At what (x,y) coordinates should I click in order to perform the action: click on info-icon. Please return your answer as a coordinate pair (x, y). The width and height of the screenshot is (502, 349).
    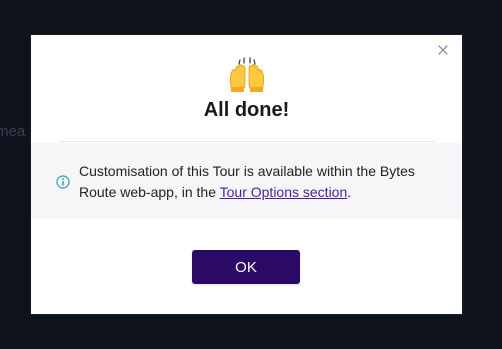
    Looking at the image, I should click on (63, 182).